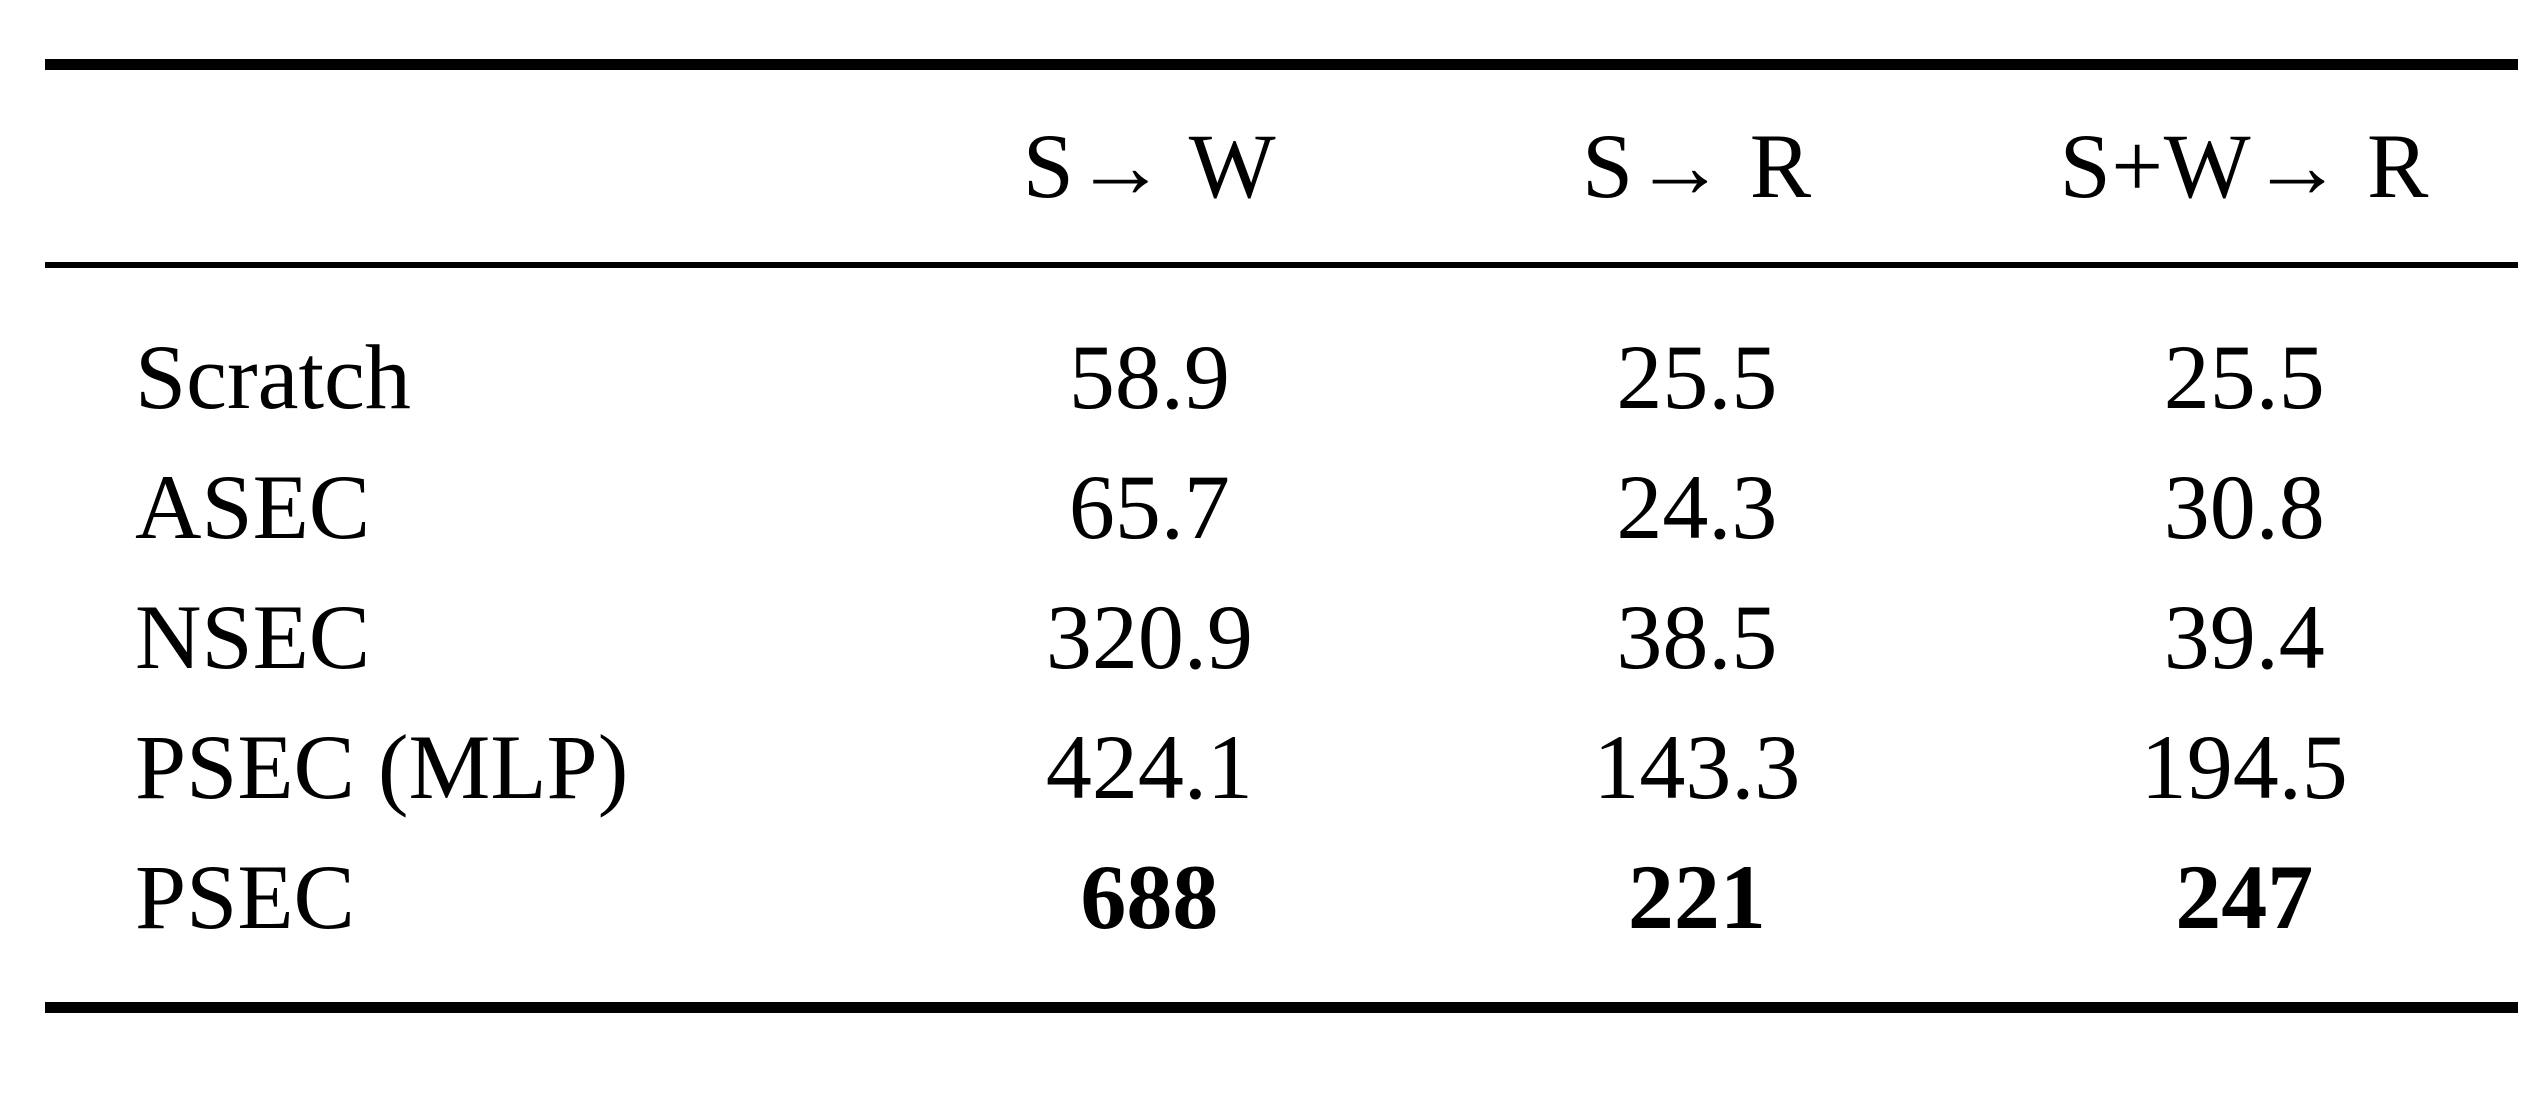  I want to click on cell-scratch-s-to-r: 25.5, so click(1697, 377).